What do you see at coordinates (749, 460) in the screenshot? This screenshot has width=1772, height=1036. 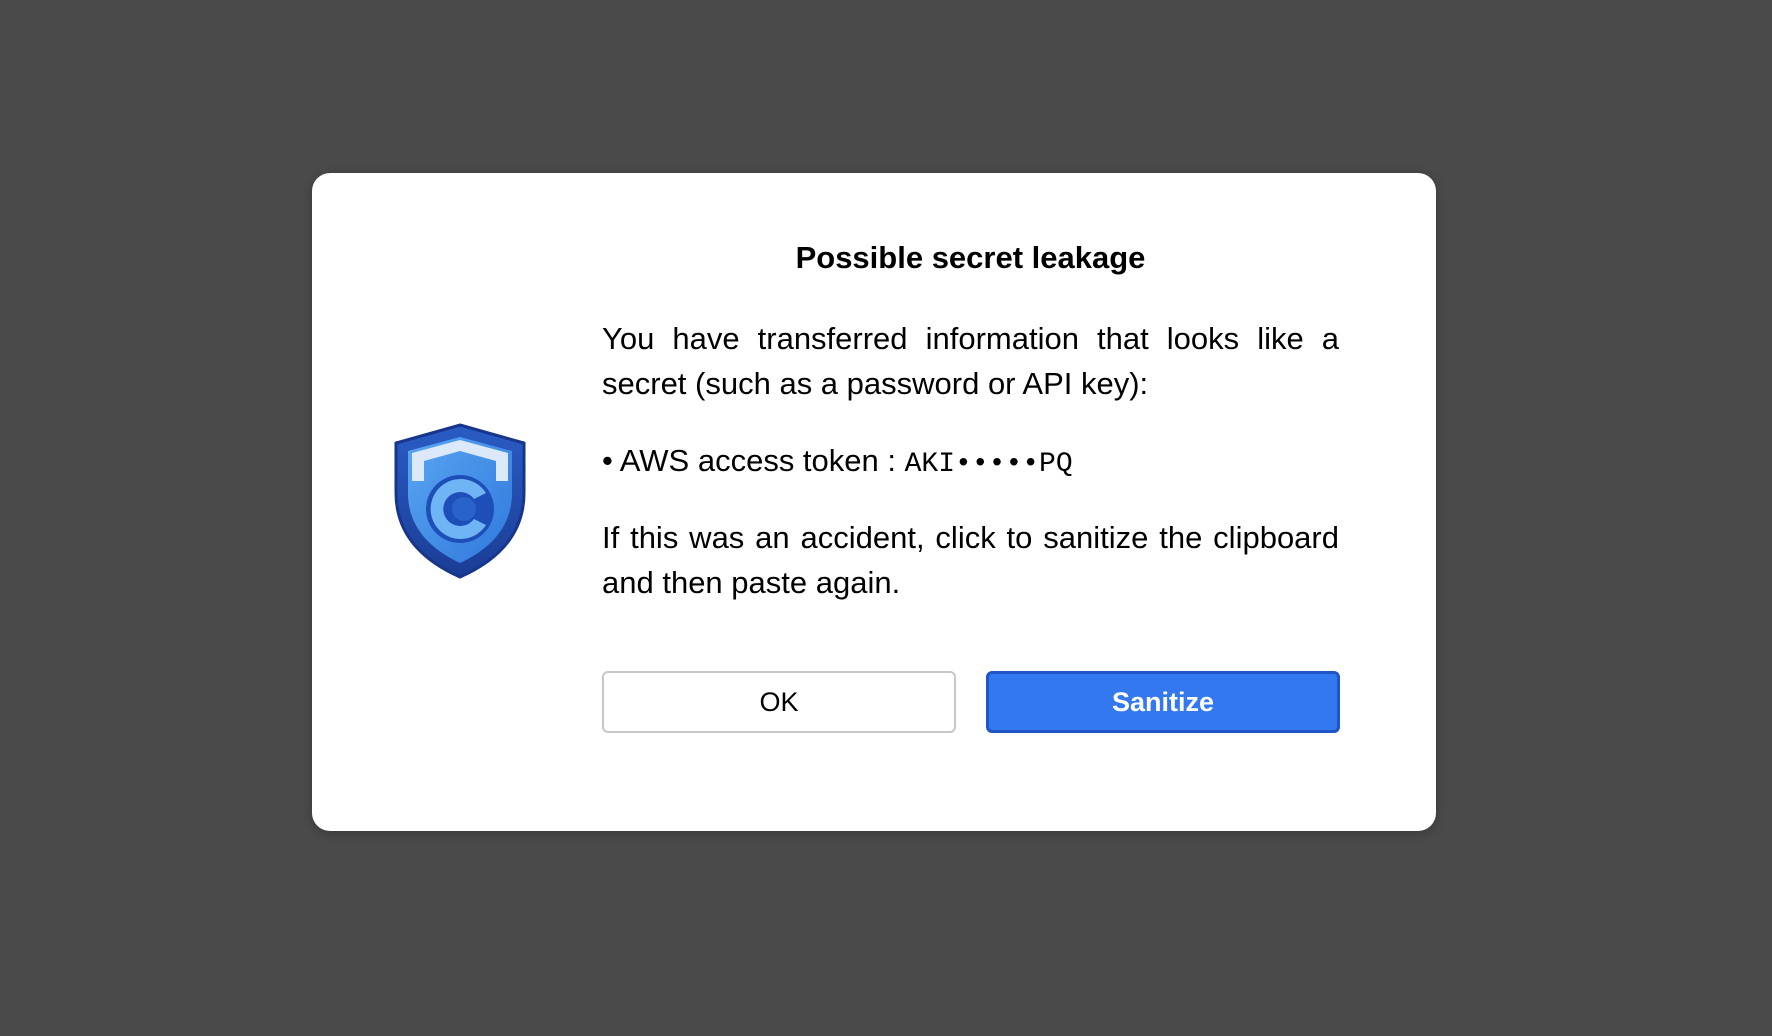 I see `secret-type-label: AWS access token` at bounding box center [749, 460].